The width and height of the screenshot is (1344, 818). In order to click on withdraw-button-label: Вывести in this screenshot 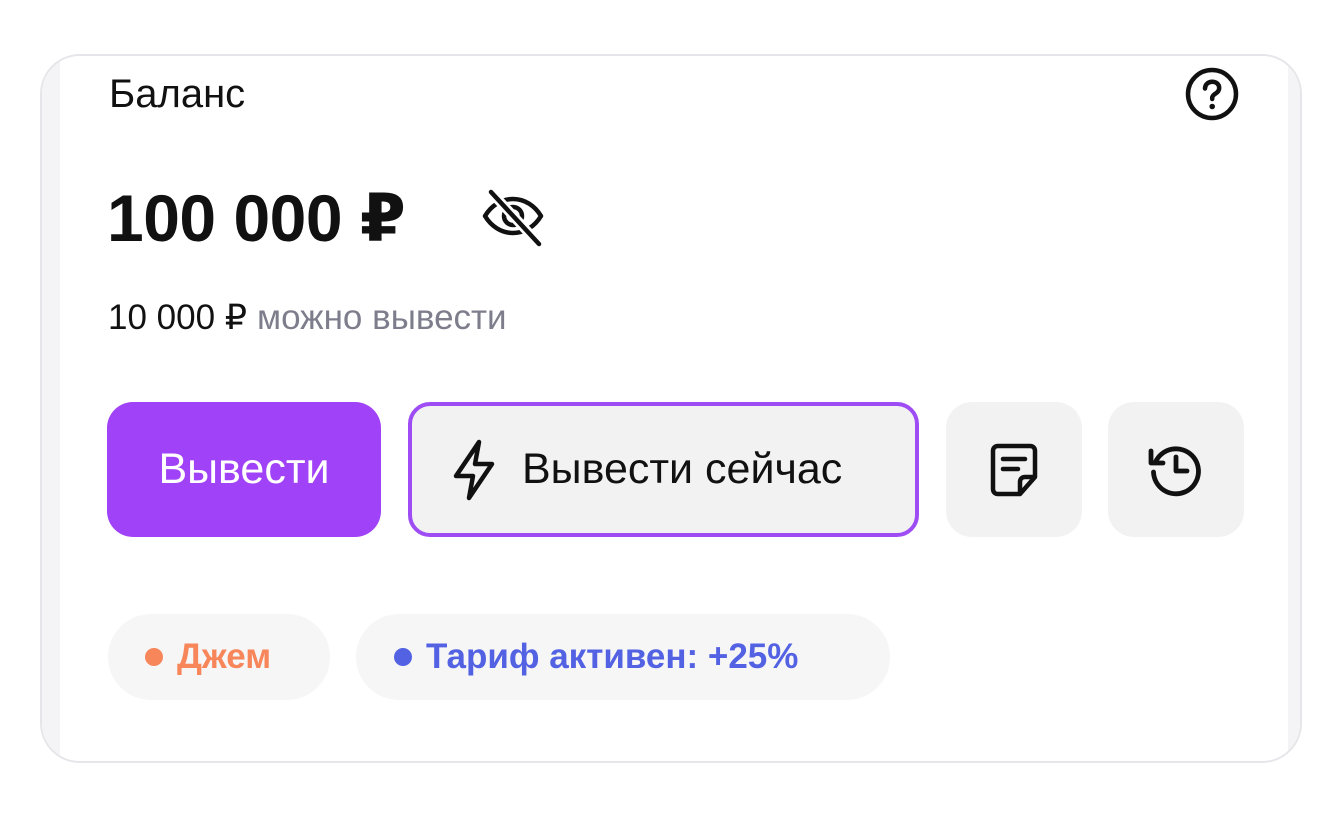, I will do `click(244, 469)`.